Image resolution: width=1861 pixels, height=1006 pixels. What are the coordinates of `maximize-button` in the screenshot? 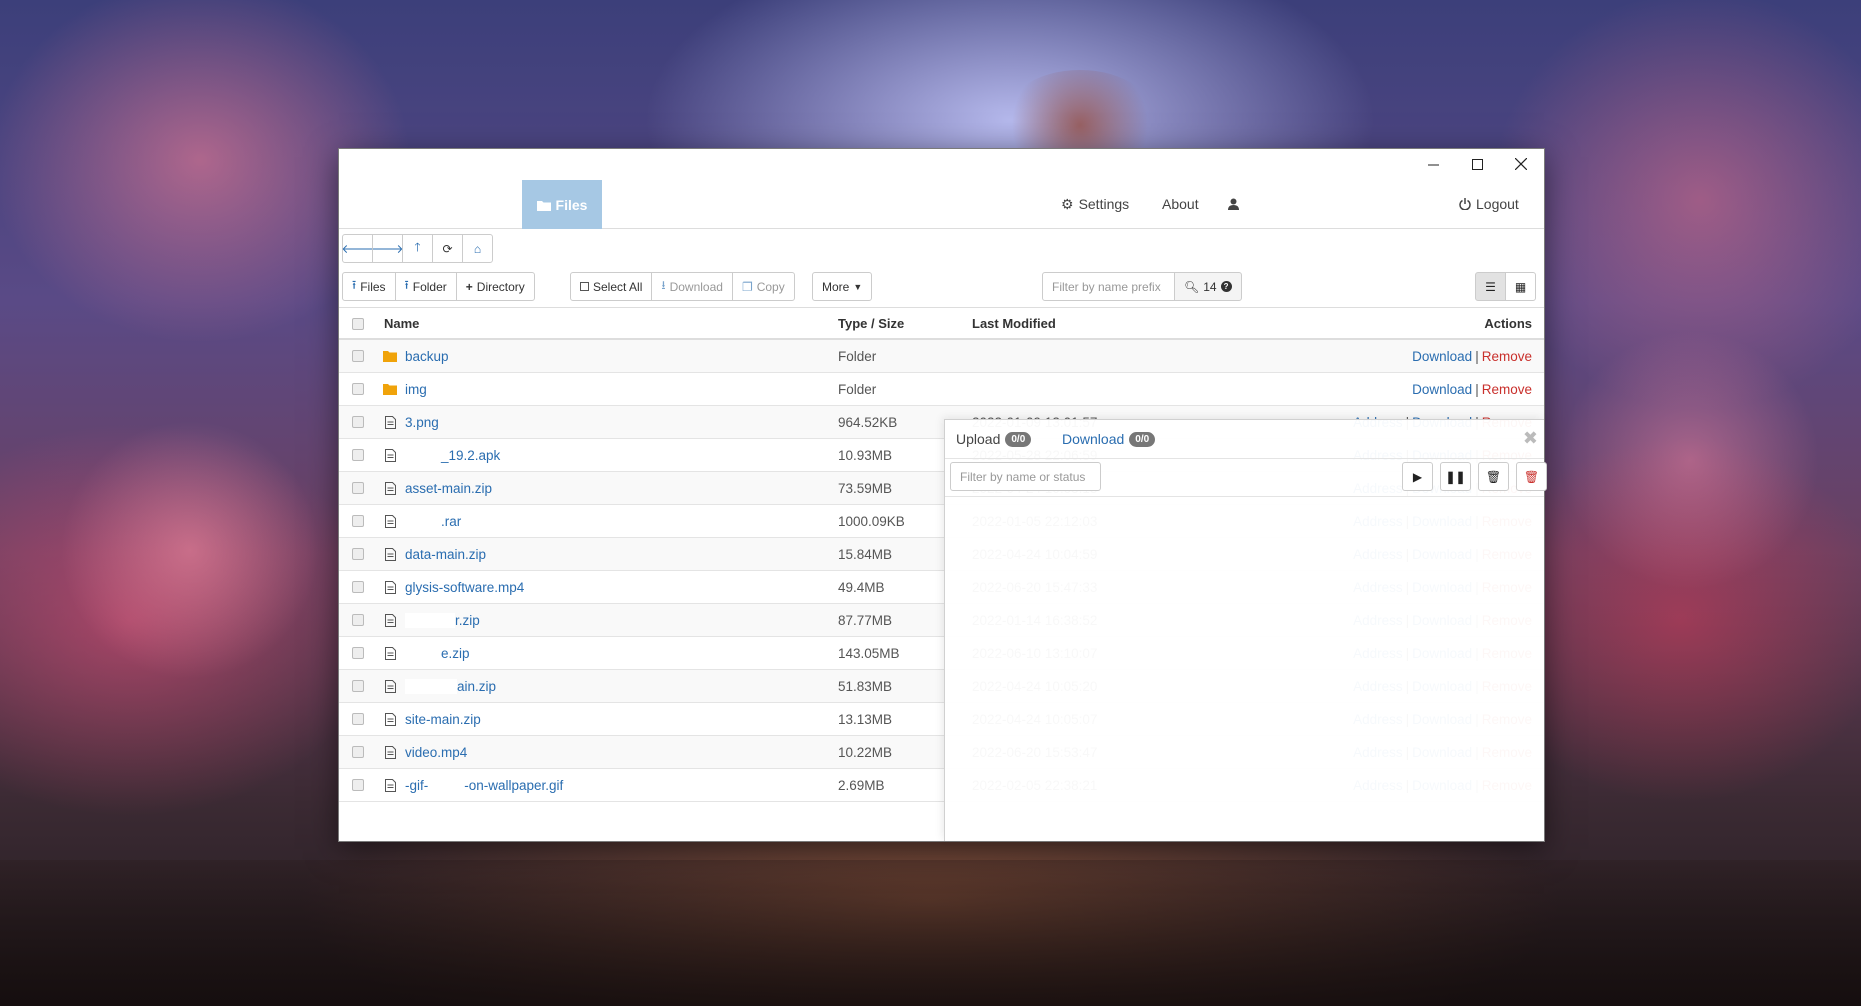 It's located at (1477, 164).